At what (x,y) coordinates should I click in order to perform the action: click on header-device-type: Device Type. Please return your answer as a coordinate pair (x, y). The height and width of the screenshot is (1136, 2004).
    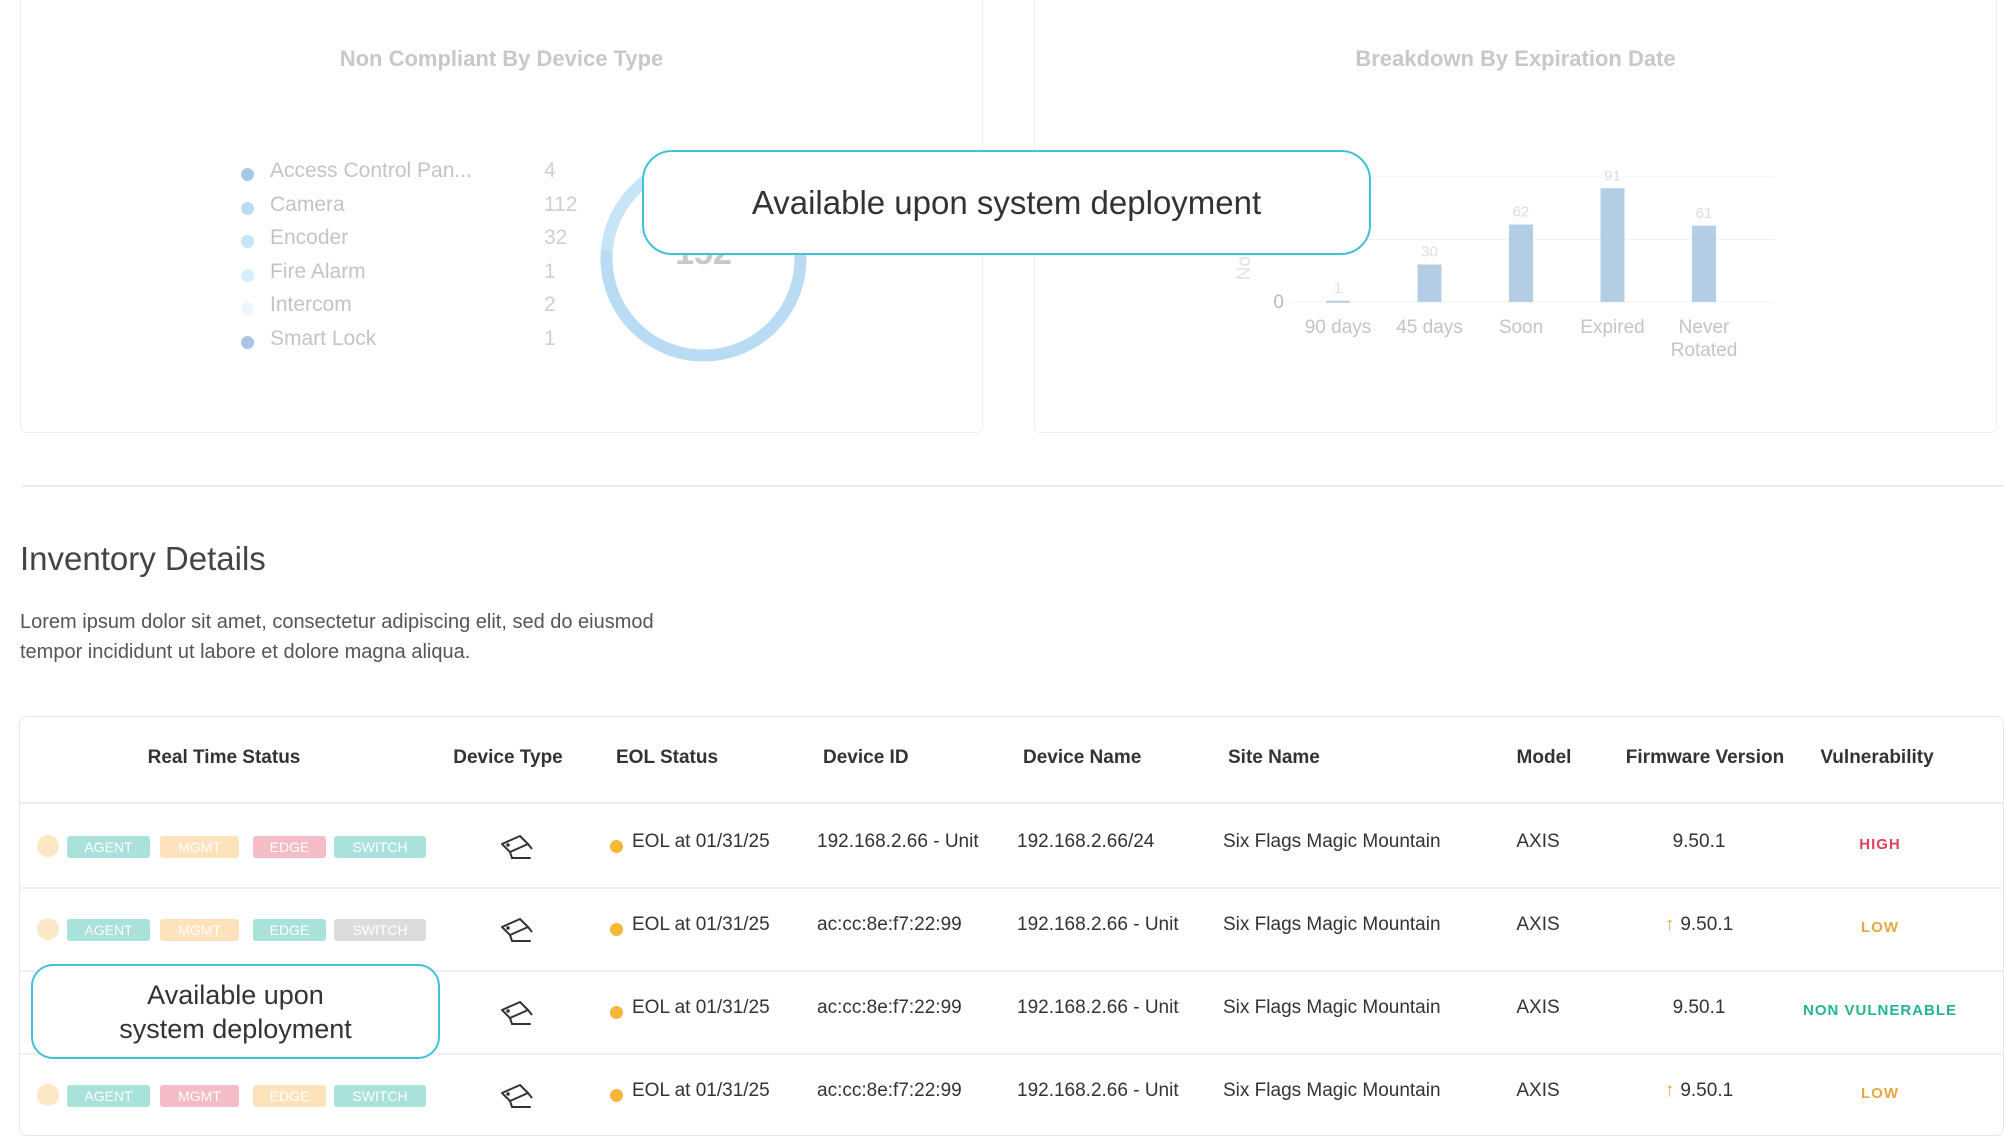
    Looking at the image, I should click on (507, 758).